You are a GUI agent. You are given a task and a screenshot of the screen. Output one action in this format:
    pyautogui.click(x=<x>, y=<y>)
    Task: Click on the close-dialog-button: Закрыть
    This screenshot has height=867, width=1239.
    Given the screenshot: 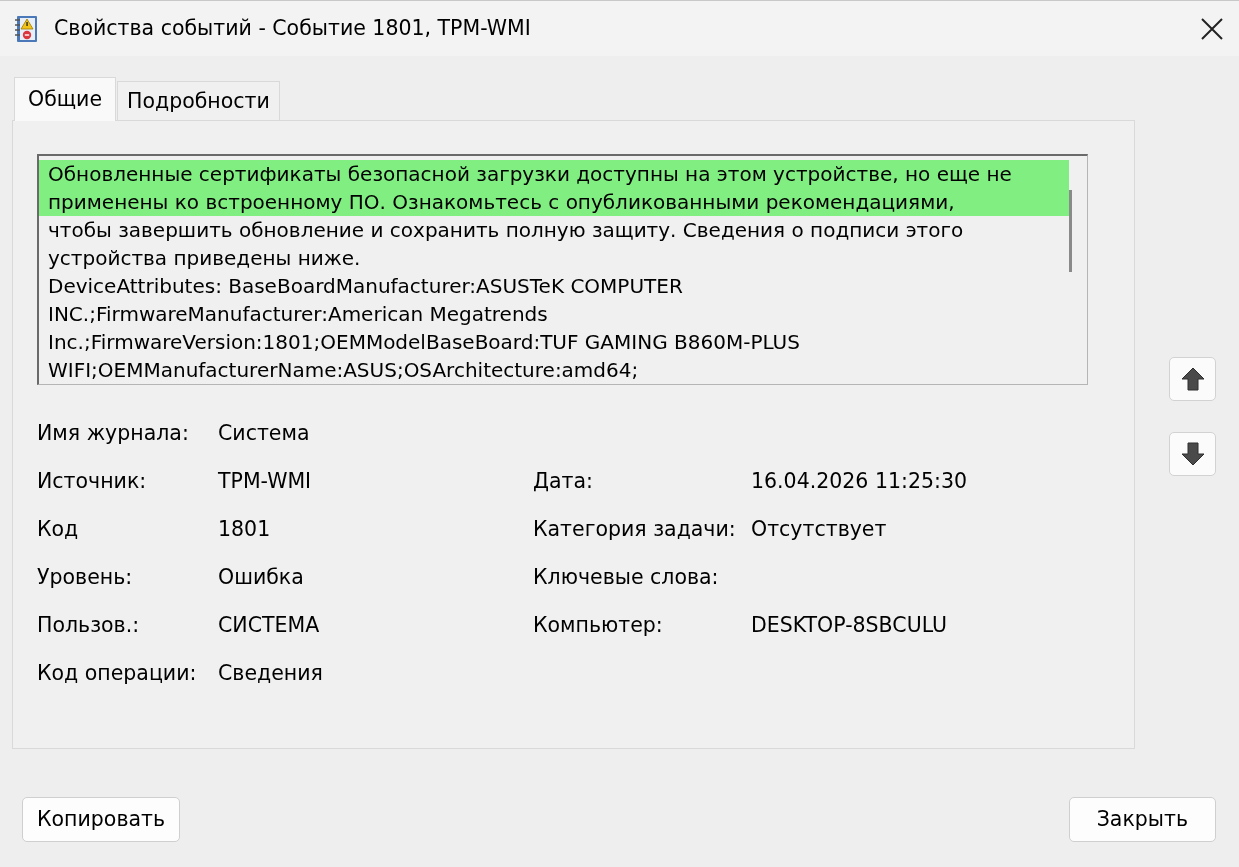 What is the action you would take?
    pyautogui.click(x=1142, y=819)
    